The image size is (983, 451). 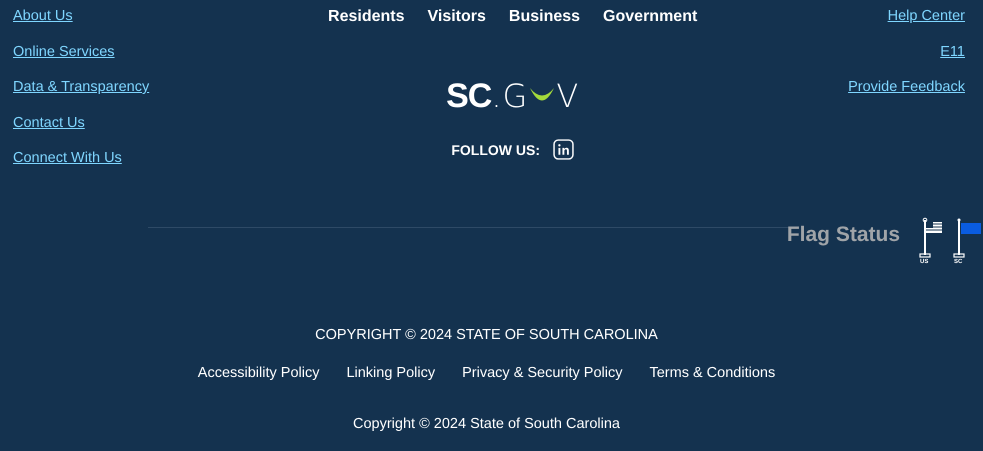 I want to click on footer-link: Data & Transparency, so click(x=81, y=87).